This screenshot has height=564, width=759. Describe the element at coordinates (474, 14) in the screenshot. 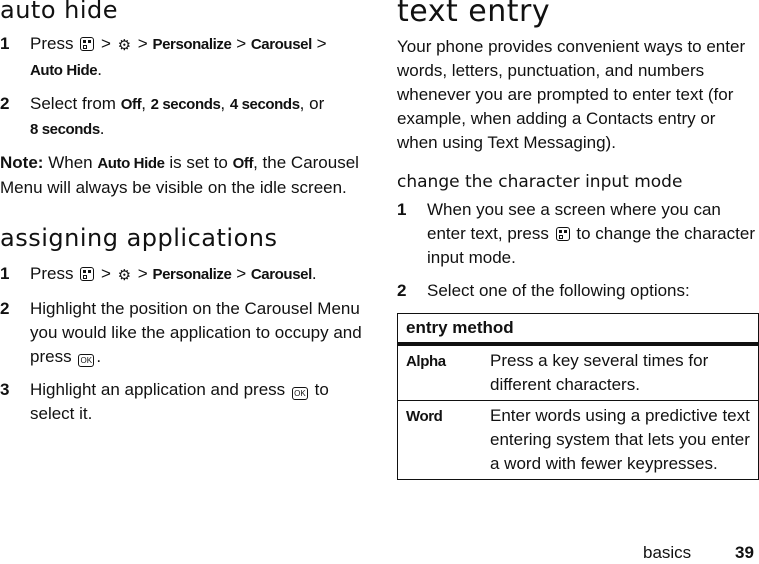

I see `text-entry-heading: text entry` at that location.